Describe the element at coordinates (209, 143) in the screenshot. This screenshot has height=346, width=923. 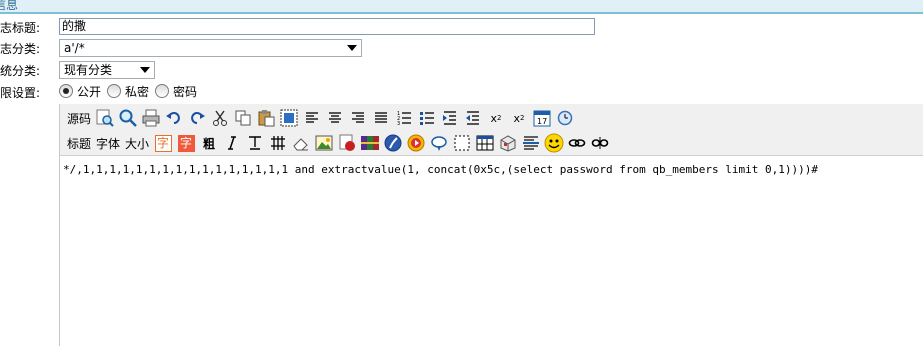
I see `bold-button: 粗` at that location.